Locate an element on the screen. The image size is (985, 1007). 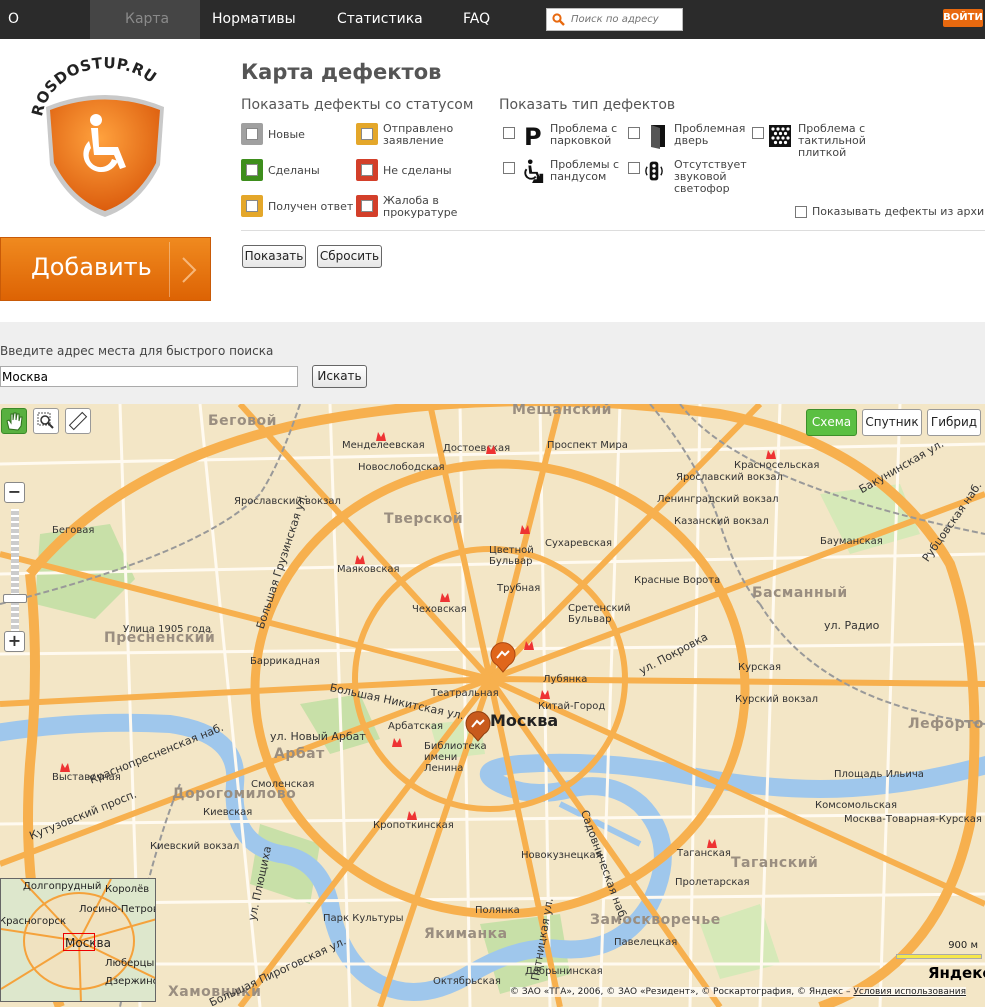
layer-scheme-button: Схема is located at coordinates (831, 422).